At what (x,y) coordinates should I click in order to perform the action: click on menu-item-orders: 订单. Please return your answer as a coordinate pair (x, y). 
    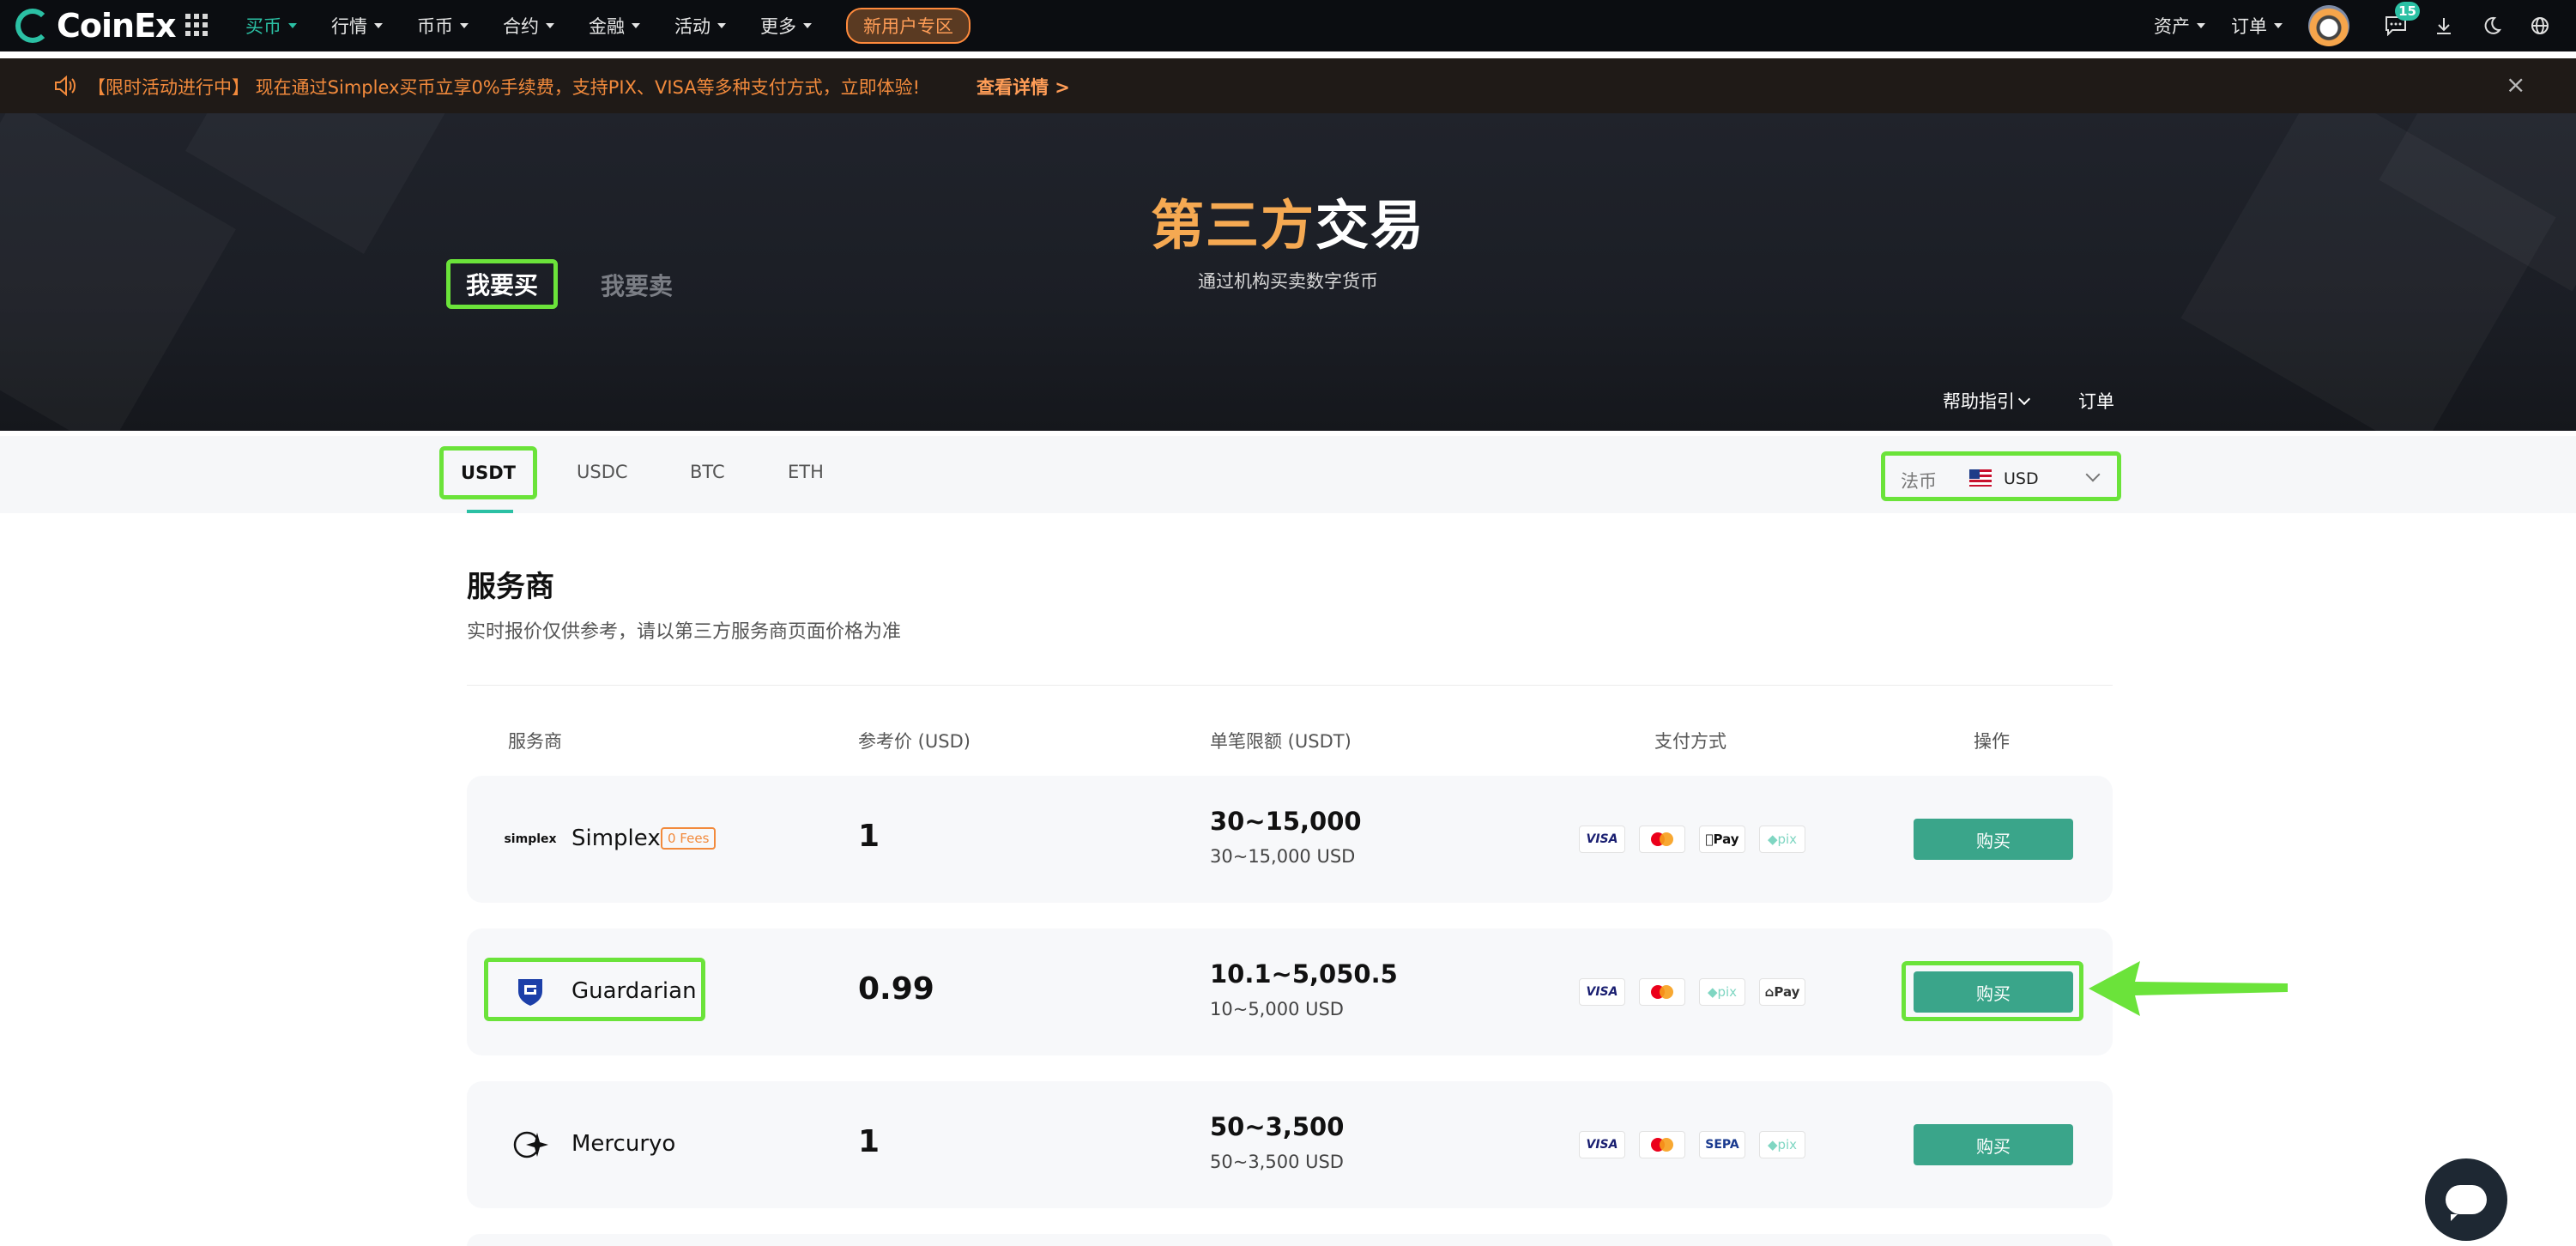
    Looking at the image, I should click on (2257, 26).